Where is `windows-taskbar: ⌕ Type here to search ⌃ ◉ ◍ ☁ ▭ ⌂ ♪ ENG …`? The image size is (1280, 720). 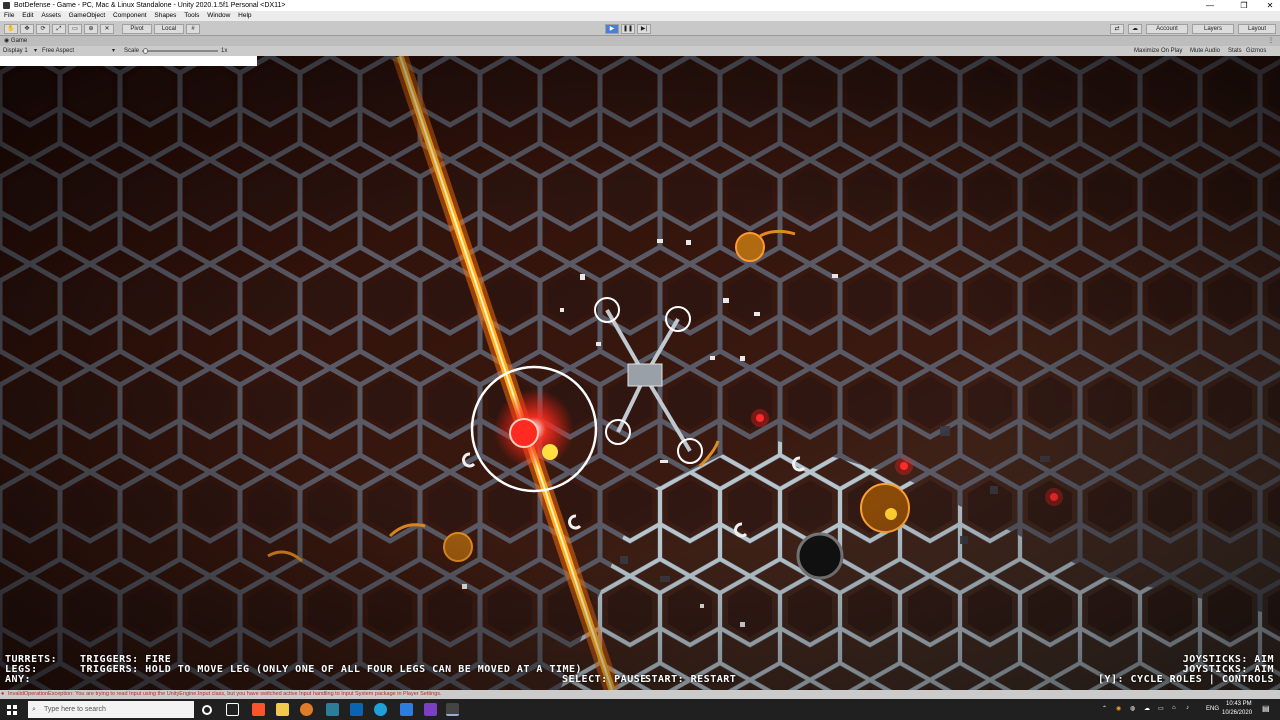
windows-taskbar: ⌕ Type here to search ⌃ ◉ ◍ ☁ ▭ ⌂ ♪ ENG … is located at coordinates (640, 709).